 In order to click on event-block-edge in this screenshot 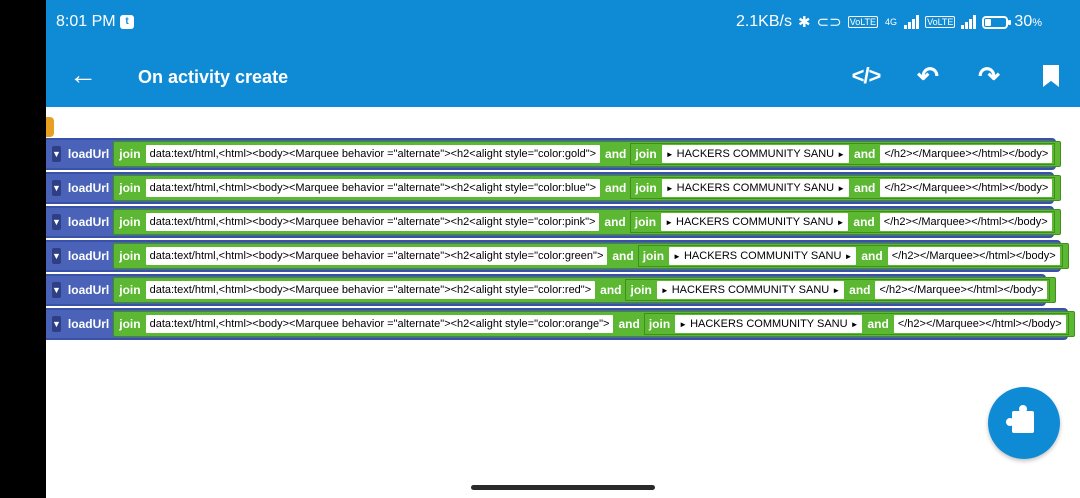, I will do `click(50, 127)`.